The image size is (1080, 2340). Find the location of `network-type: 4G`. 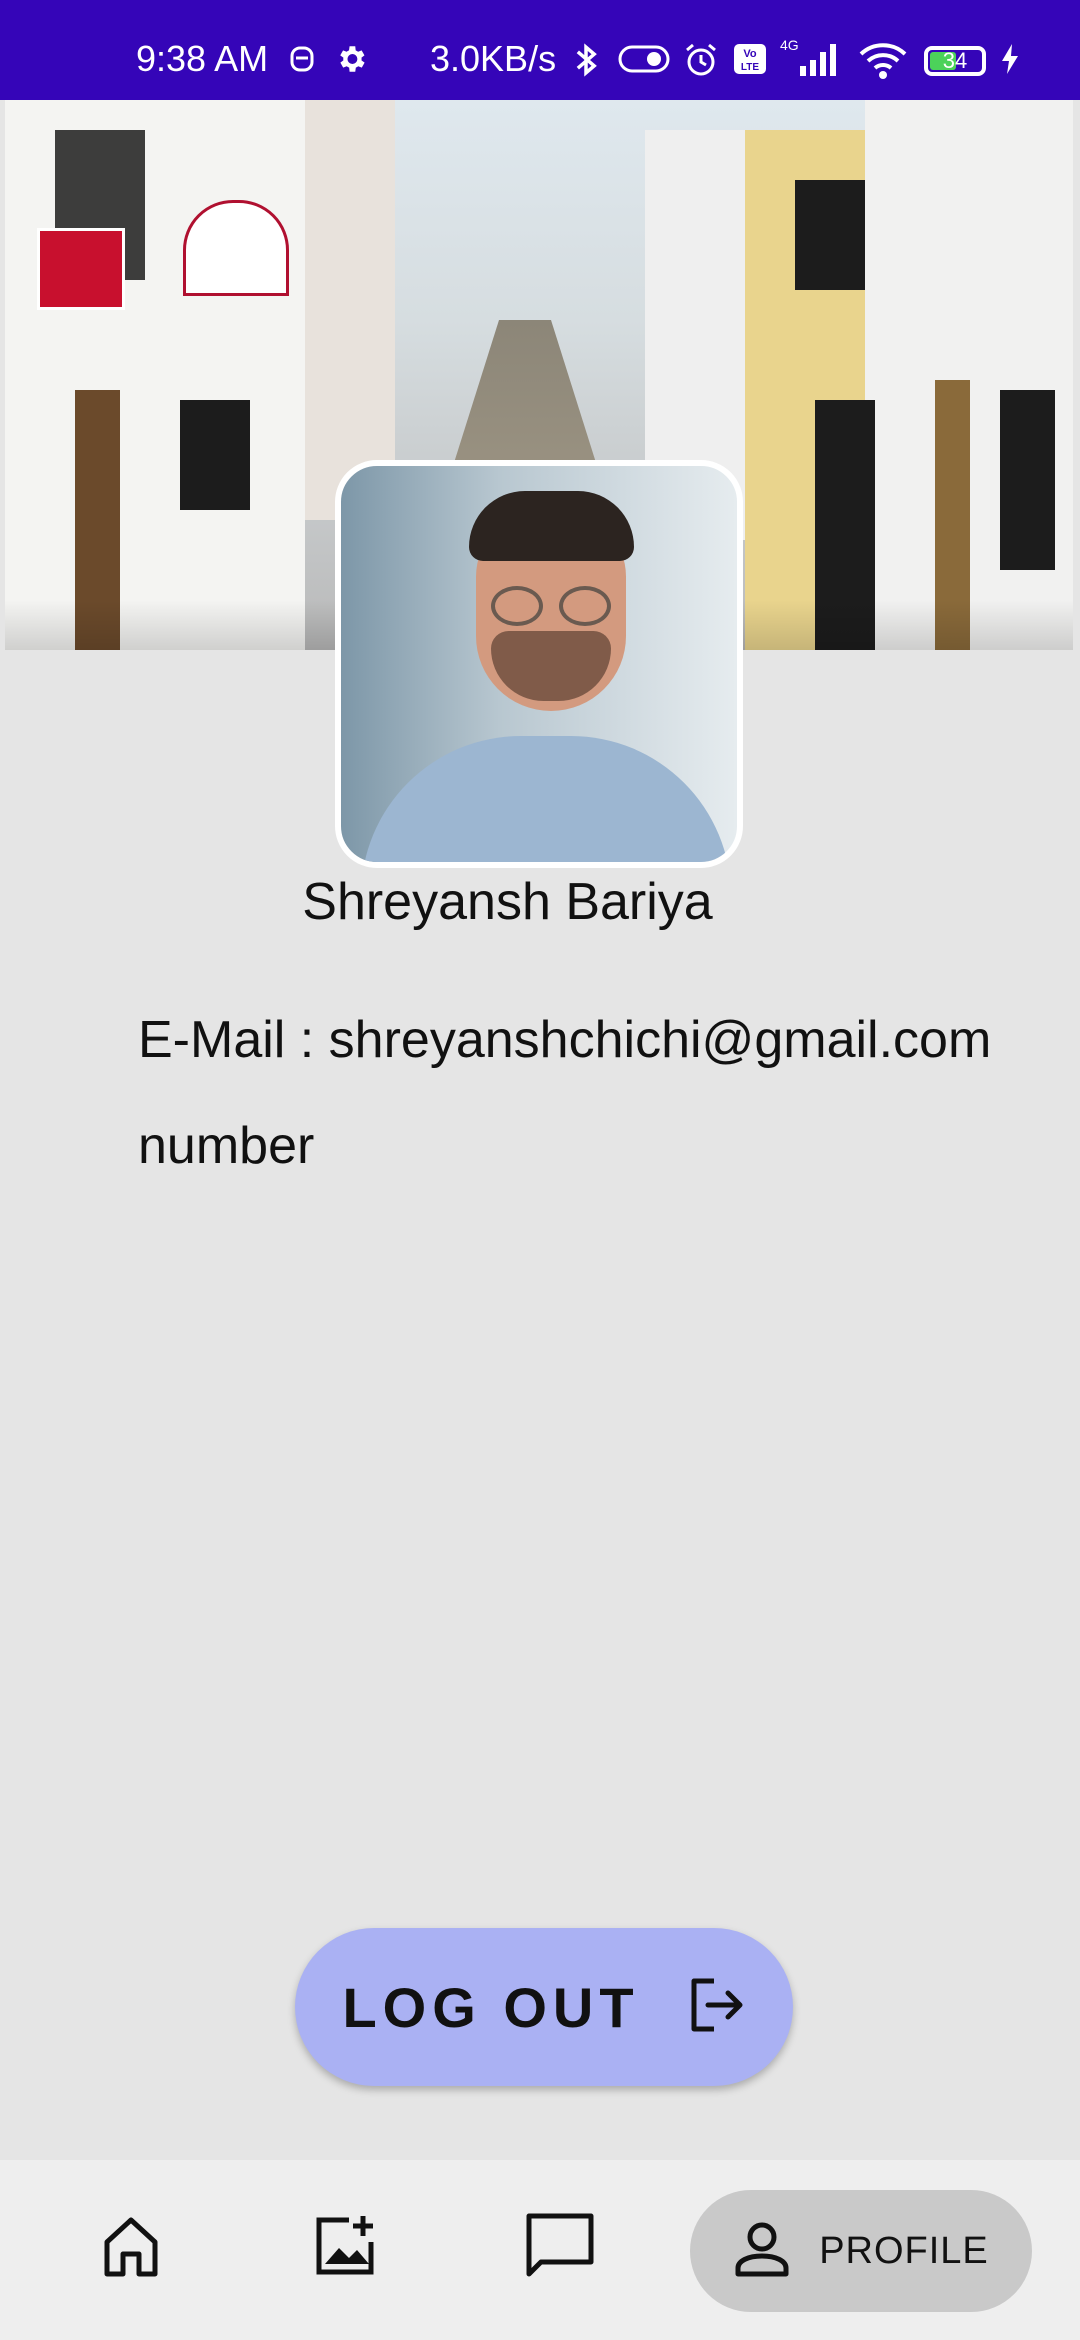

network-type: 4G is located at coordinates (789, 45).